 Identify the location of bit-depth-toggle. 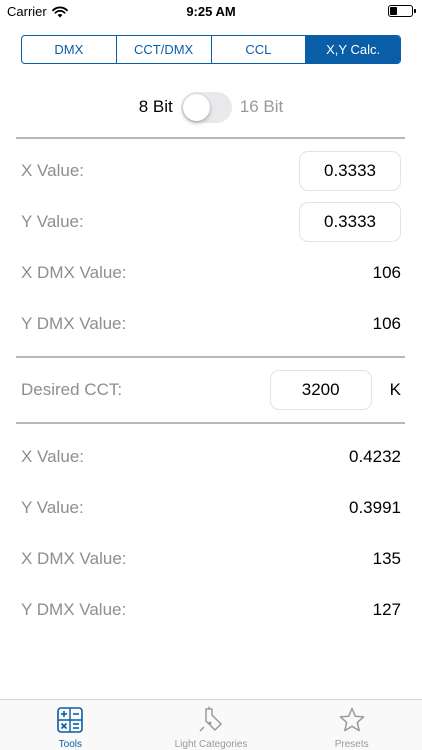
(206, 107).